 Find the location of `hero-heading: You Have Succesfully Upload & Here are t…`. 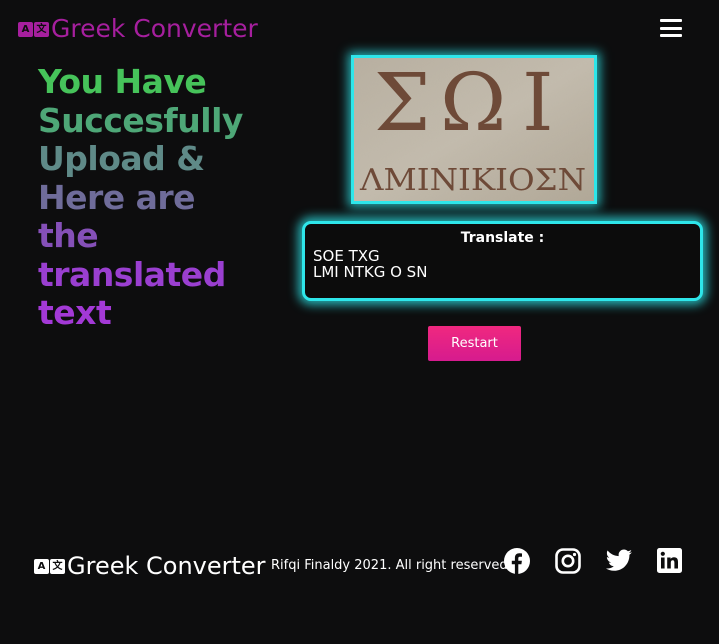

hero-heading: You Have Succesfully Upload & Here are t… is located at coordinates (163, 197).